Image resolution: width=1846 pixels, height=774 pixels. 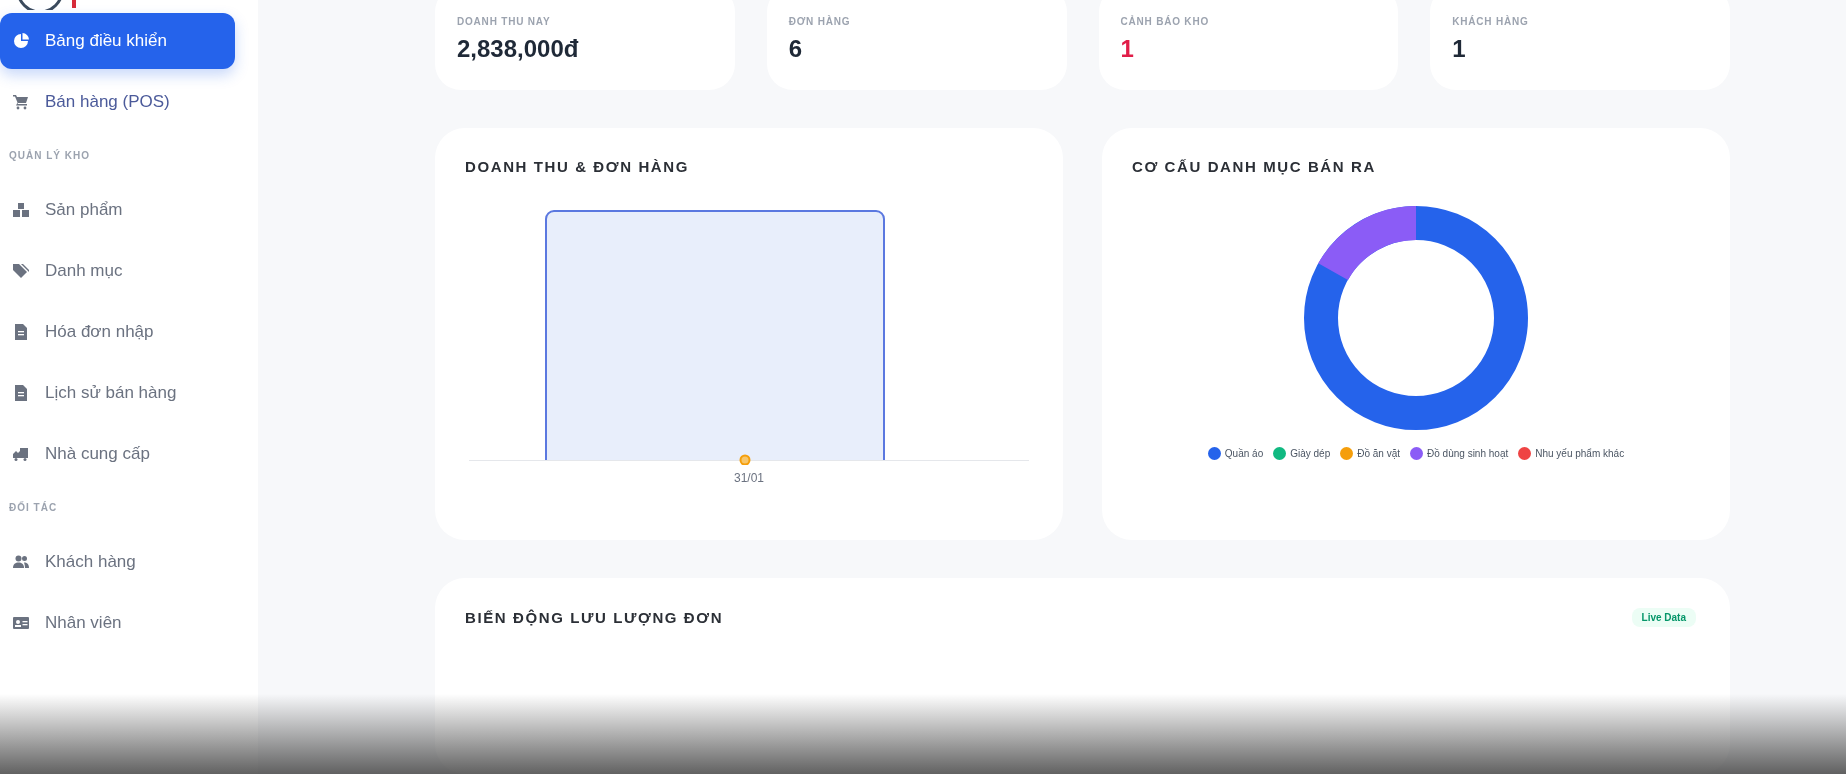 I want to click on chart-title: DOANH THU & ĐƠN HÀNG, so click(x=577, y=166).